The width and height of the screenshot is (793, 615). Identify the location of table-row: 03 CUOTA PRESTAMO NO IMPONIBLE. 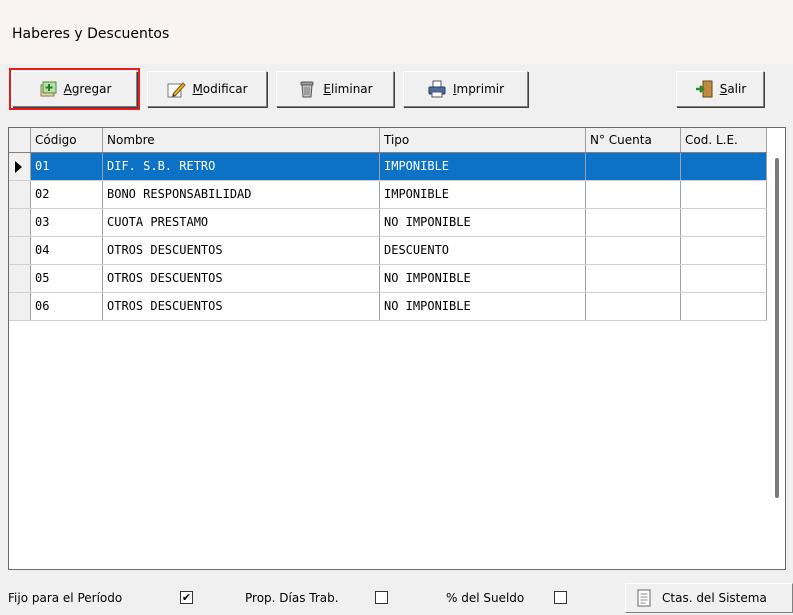
(388, 223).